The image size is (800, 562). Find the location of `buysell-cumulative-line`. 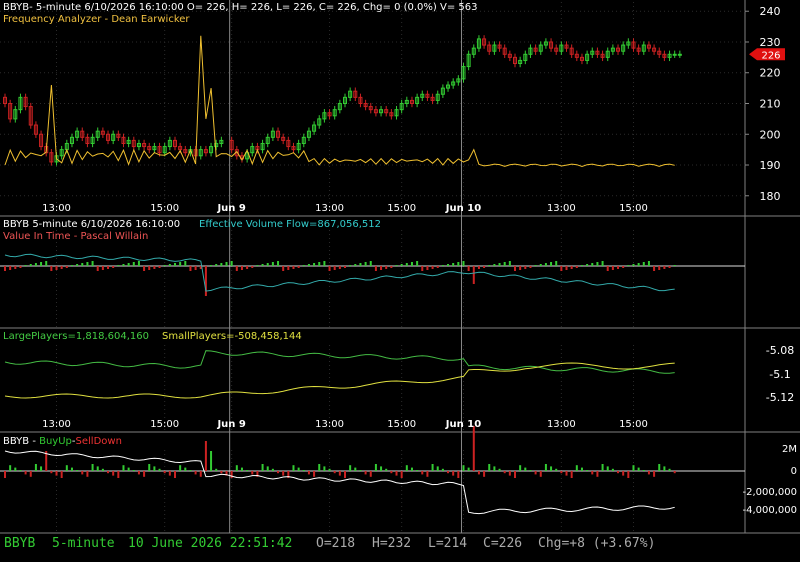

buysell-cumulative-line is located at coordinates (339, 482).